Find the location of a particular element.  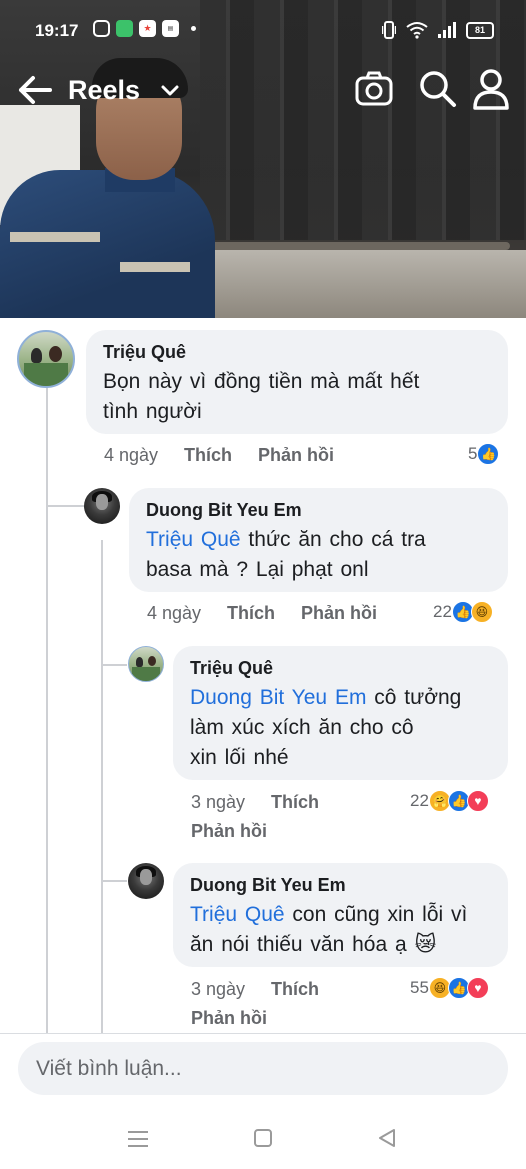

camera-icon is located at coordinates (374, 89).